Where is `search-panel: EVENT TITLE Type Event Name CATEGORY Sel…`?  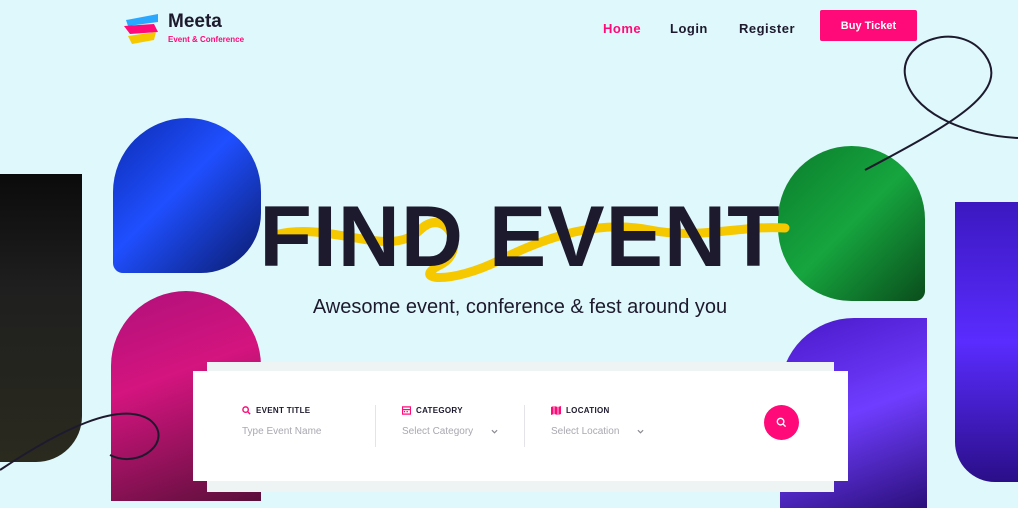 search-panel: EVENT TITLE Type Event Name CATEGORY Sel… is located at coordinates (520, 426).